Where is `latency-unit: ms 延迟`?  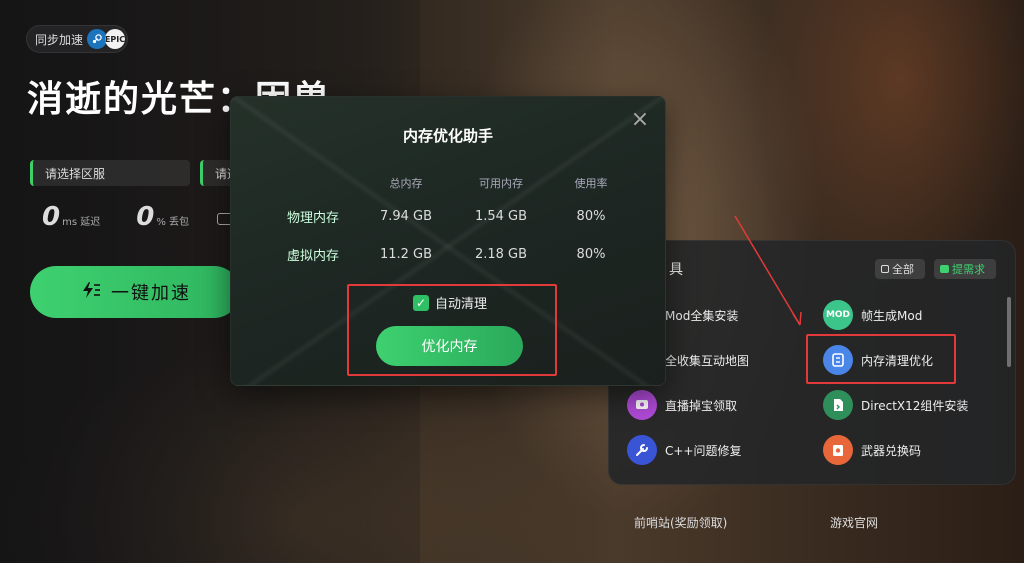 latency-unit: ms 延迟 is located at coordinates (81, 222).